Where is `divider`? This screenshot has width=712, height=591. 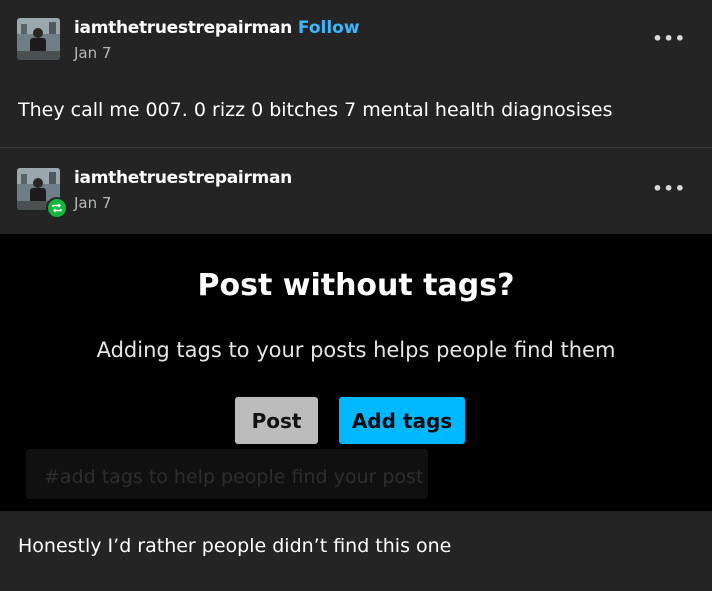
divider is located at coordinates (356, 147).